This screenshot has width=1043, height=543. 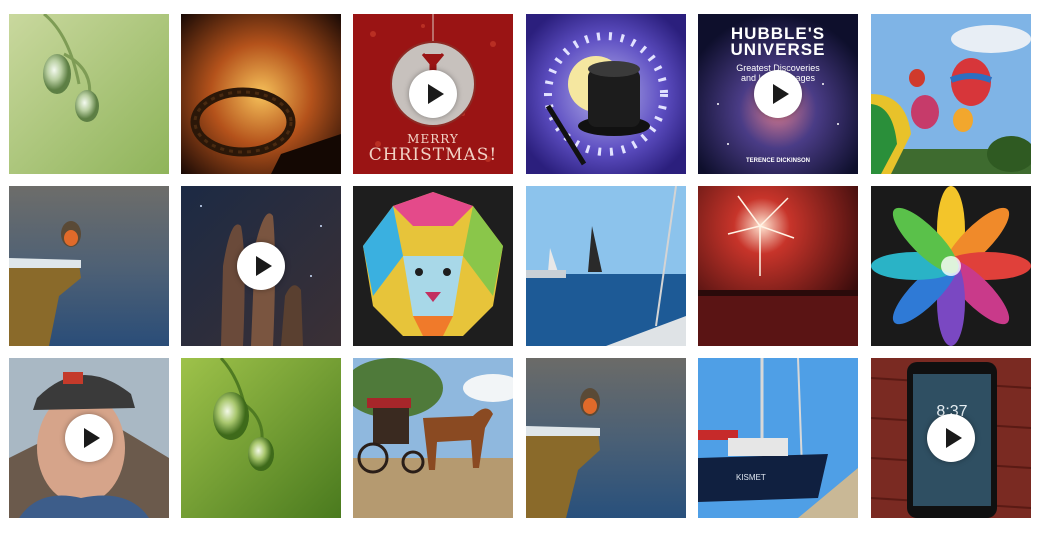 I want to click on water-drops-image, so click(x=89, y=94).